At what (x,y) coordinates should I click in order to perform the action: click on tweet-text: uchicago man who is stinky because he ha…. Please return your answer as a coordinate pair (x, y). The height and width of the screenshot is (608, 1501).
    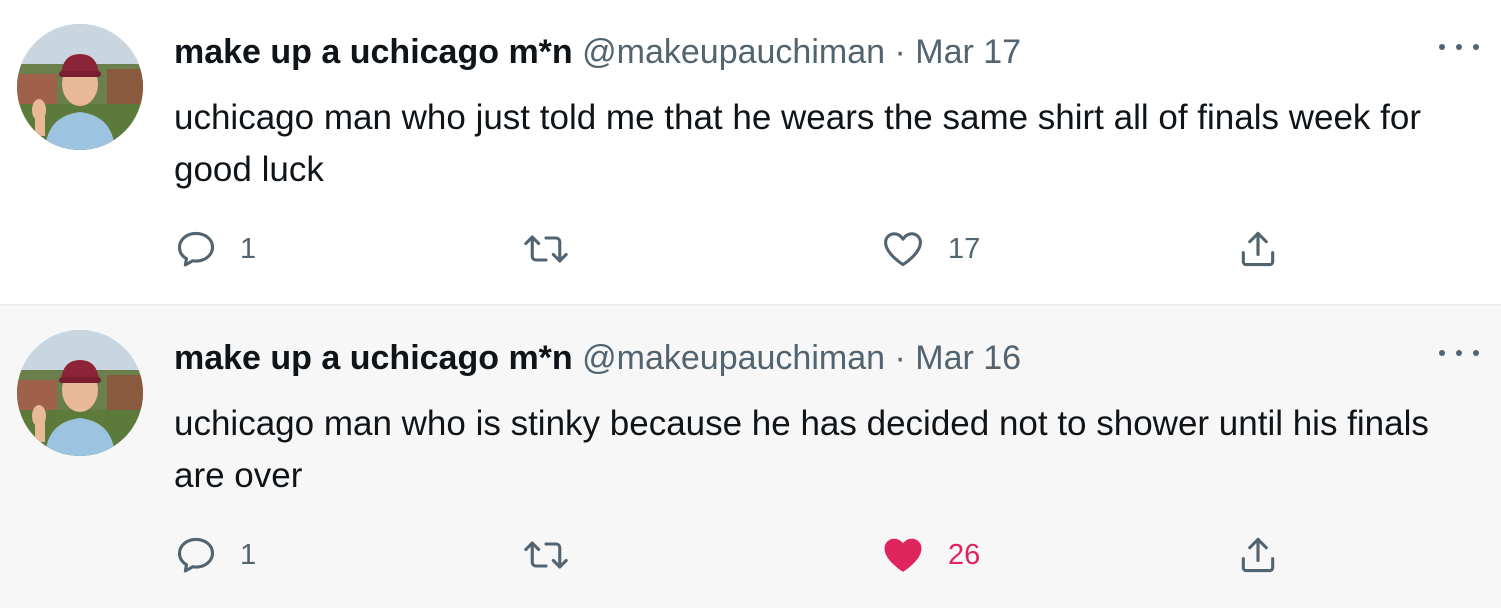
    Looking at the image, I should click on (801, 449).